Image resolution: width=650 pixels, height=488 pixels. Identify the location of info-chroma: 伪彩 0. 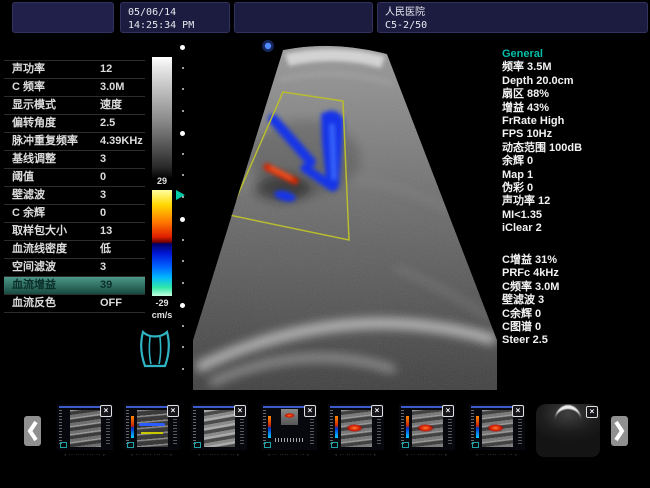
(518, 187).